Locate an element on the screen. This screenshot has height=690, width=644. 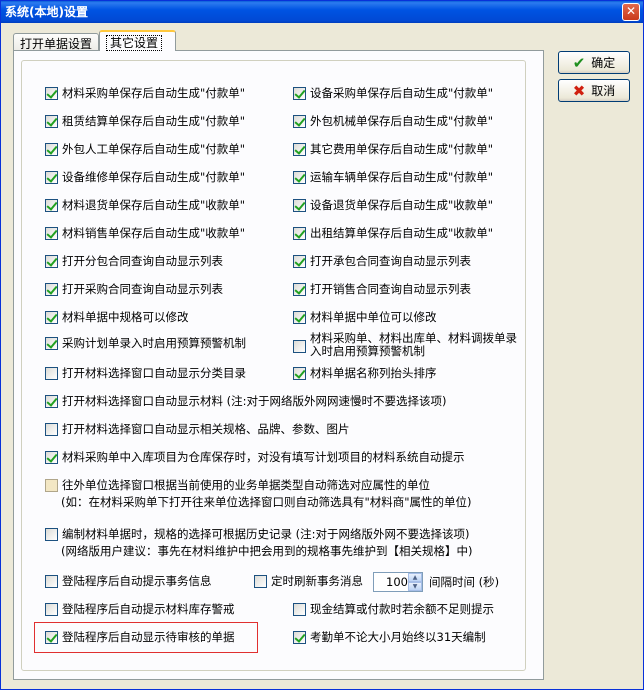
option-subcontract-query-list: 打开分包合同查询自动显示列表 is located at coordinates (134, 261).